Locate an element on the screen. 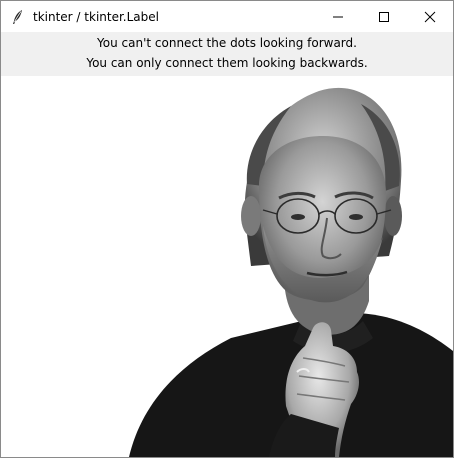 The height and width of the screenshot is (458, 454). minimize-icon is located at coordinates (338, 16).